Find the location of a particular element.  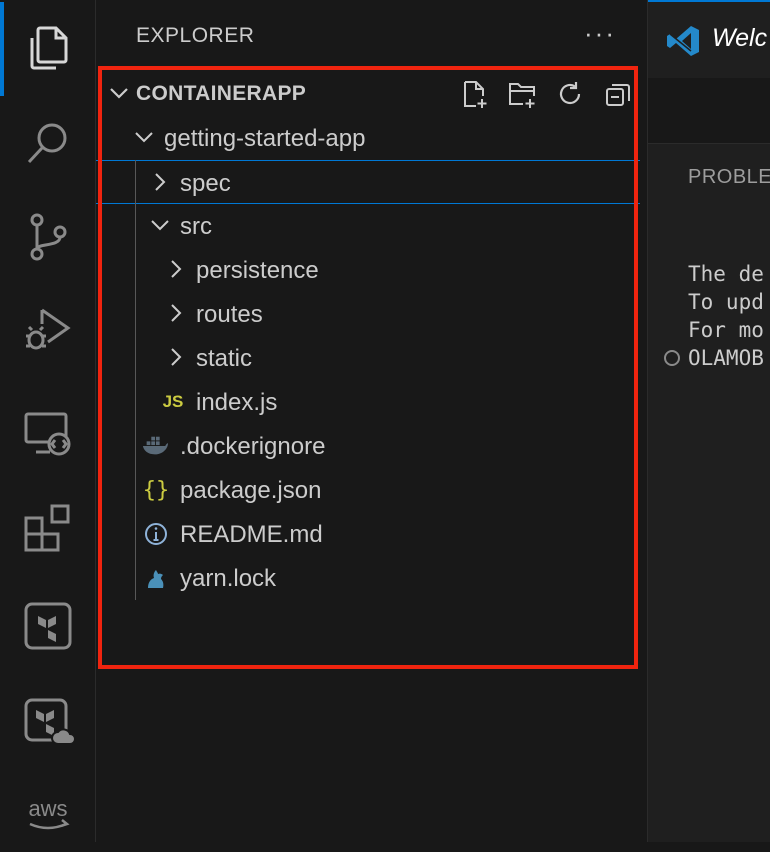

terraform-cloud-icon is located at coordinates (47, 722).